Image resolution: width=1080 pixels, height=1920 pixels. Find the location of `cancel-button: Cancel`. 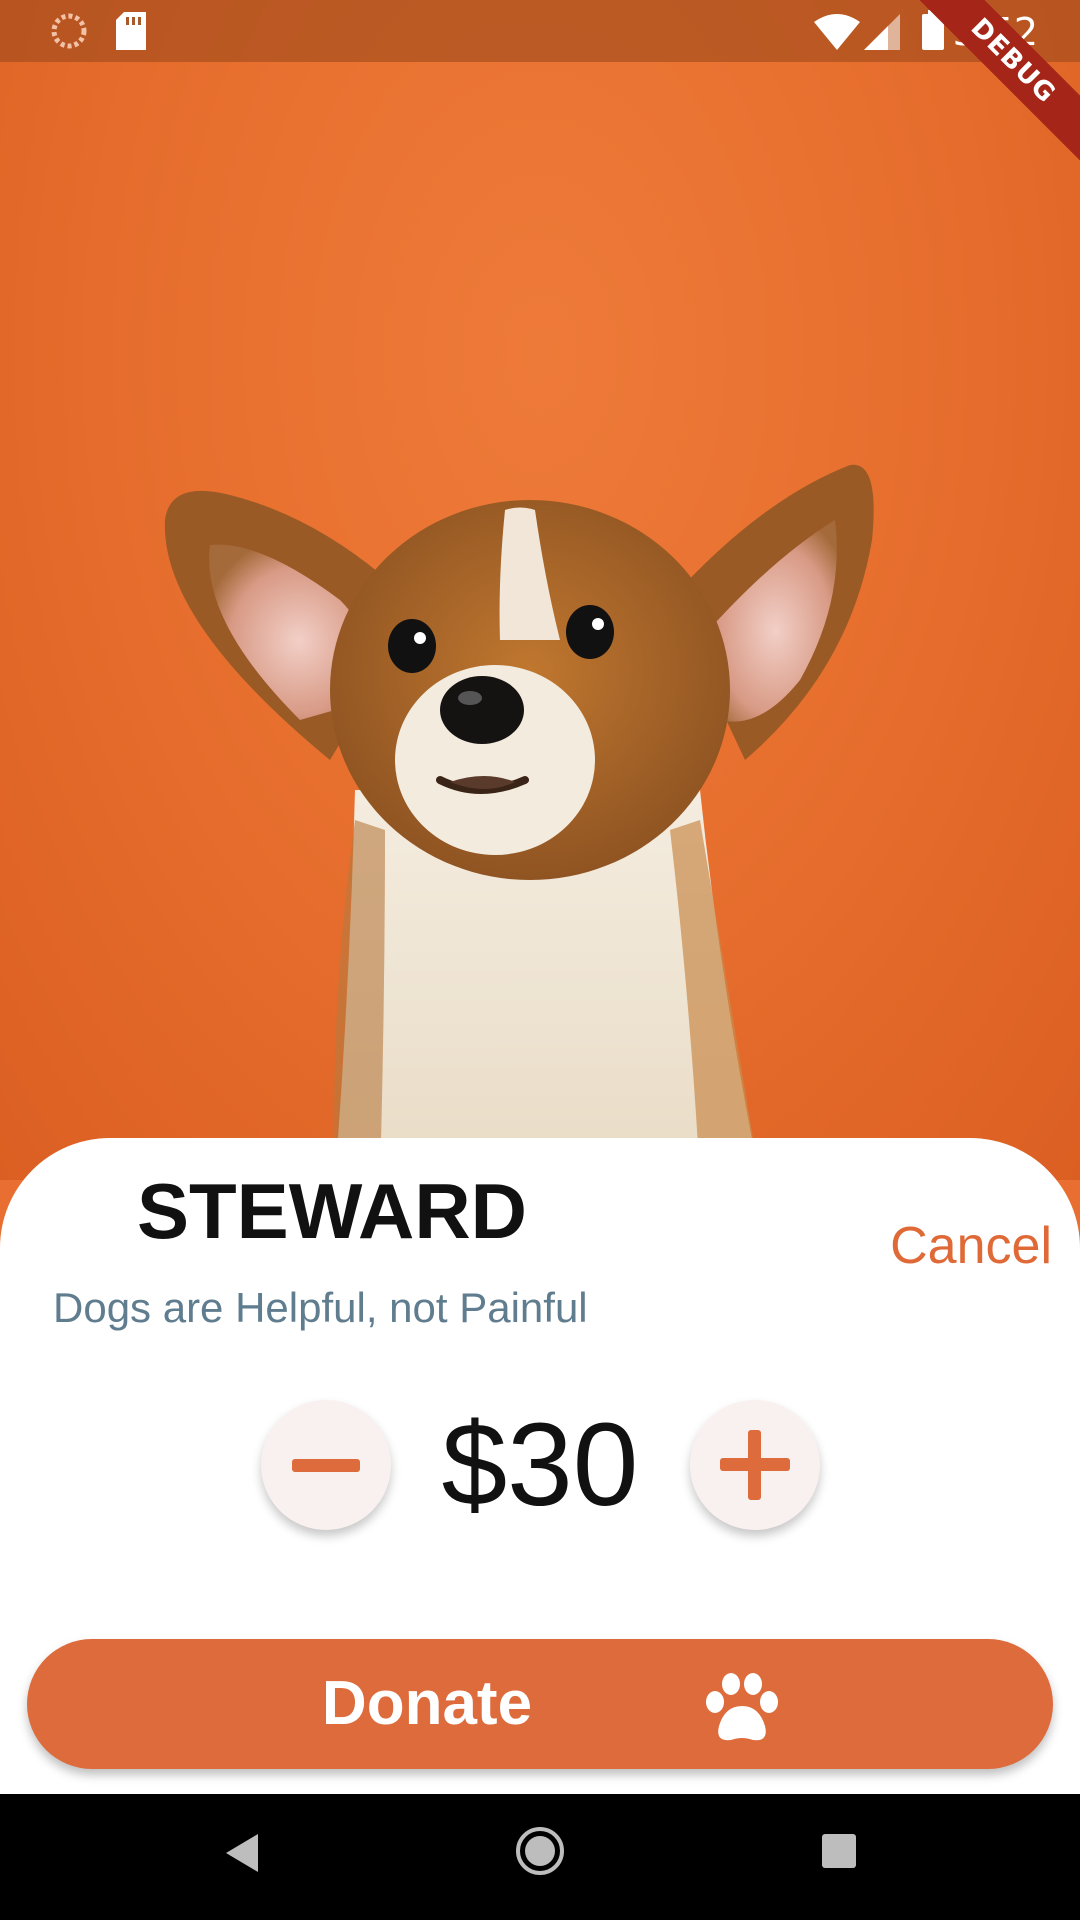

cancel-button: Cancel is located at coordinates (971, 1246).